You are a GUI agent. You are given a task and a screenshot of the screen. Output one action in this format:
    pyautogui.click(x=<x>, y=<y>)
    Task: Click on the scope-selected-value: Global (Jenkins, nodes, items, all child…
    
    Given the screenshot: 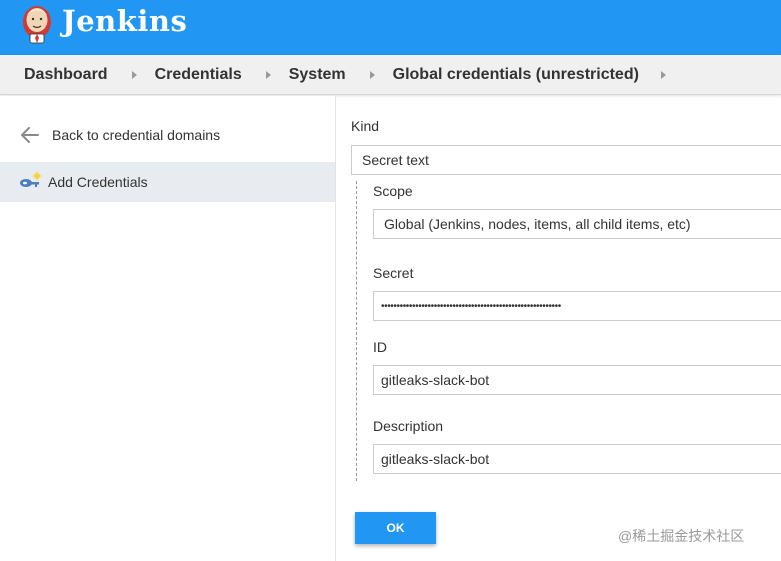 What is the action you would take?
    pyautogui.click(x=537, y=224)
    